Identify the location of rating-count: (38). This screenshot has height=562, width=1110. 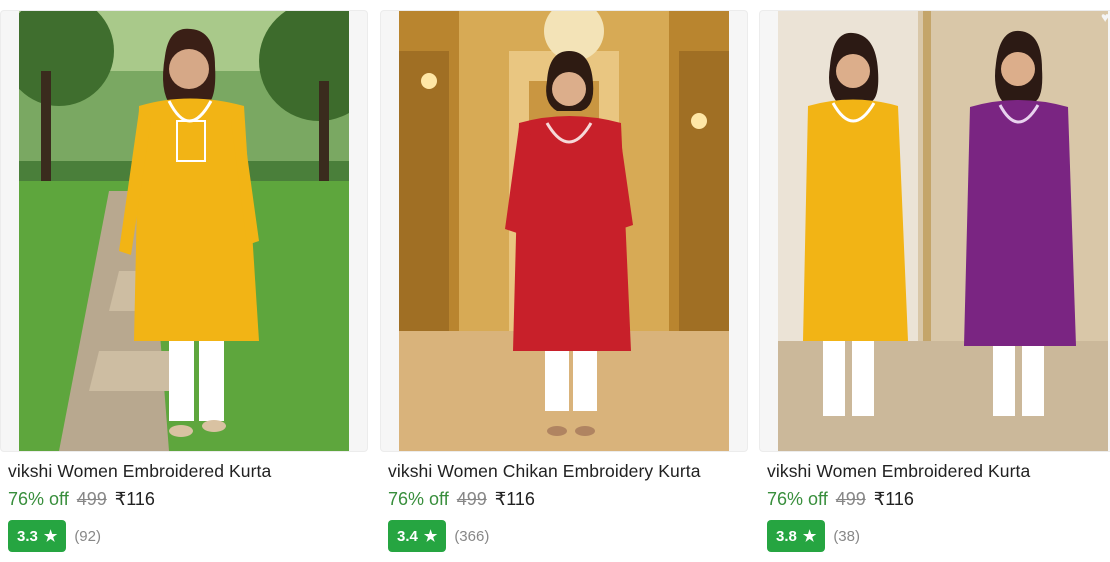
(846, 536).